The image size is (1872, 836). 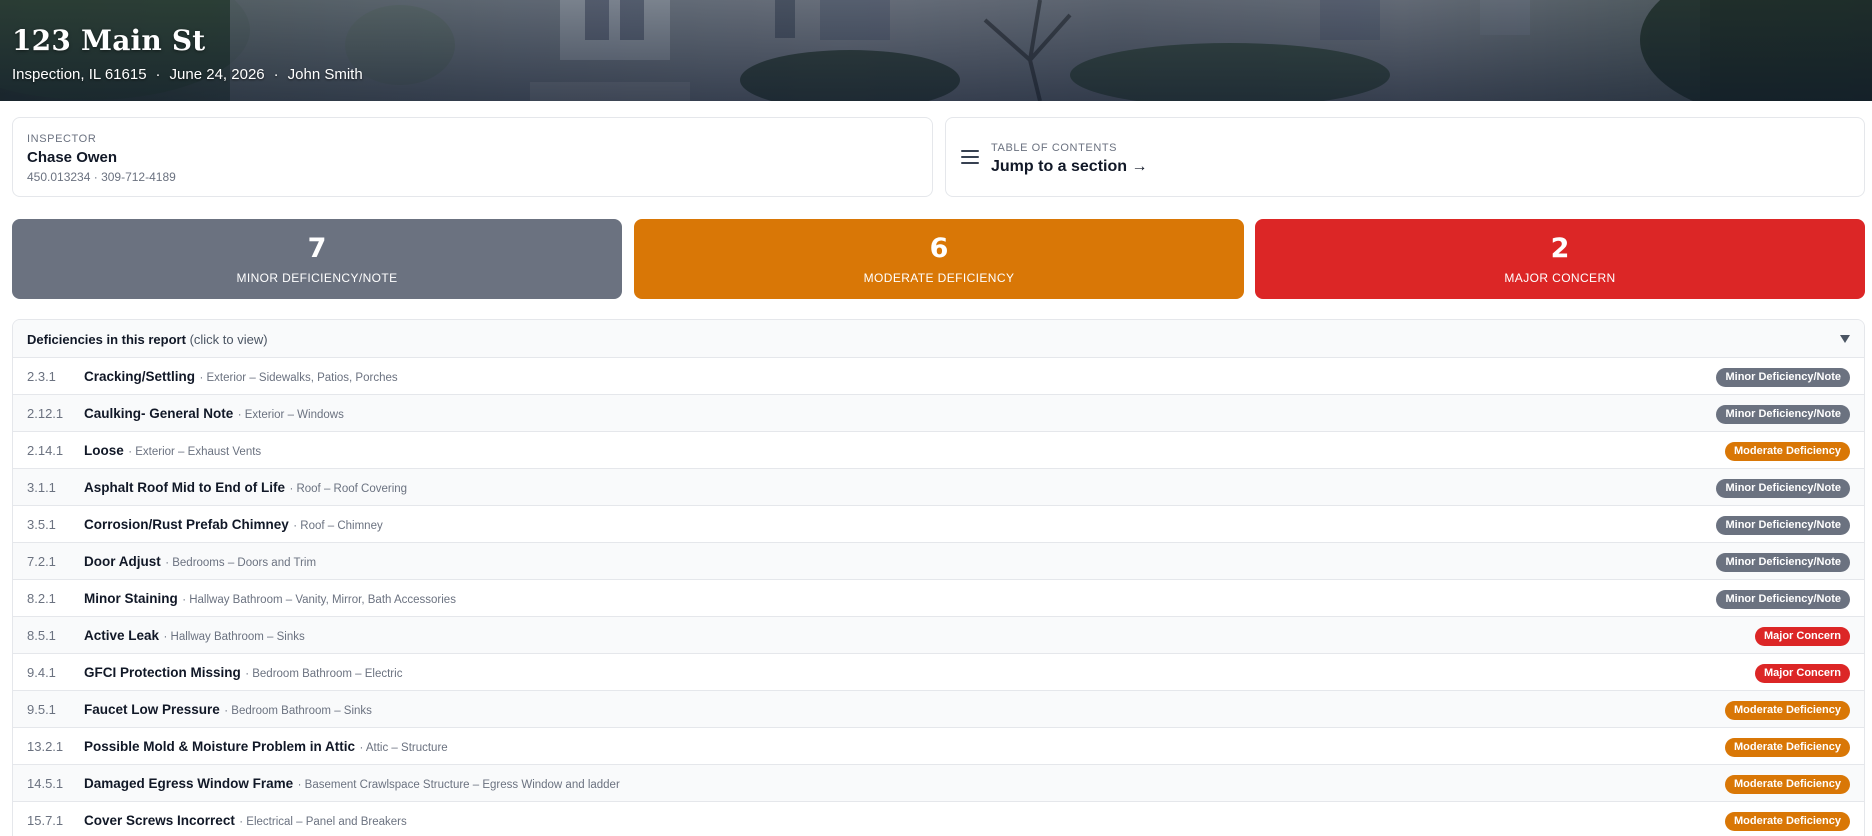 What do you see at coordinates (403, 748) in the screenshot?
I see `deficiency-location: · Attic – Structure` at bounding box center [403, 748].